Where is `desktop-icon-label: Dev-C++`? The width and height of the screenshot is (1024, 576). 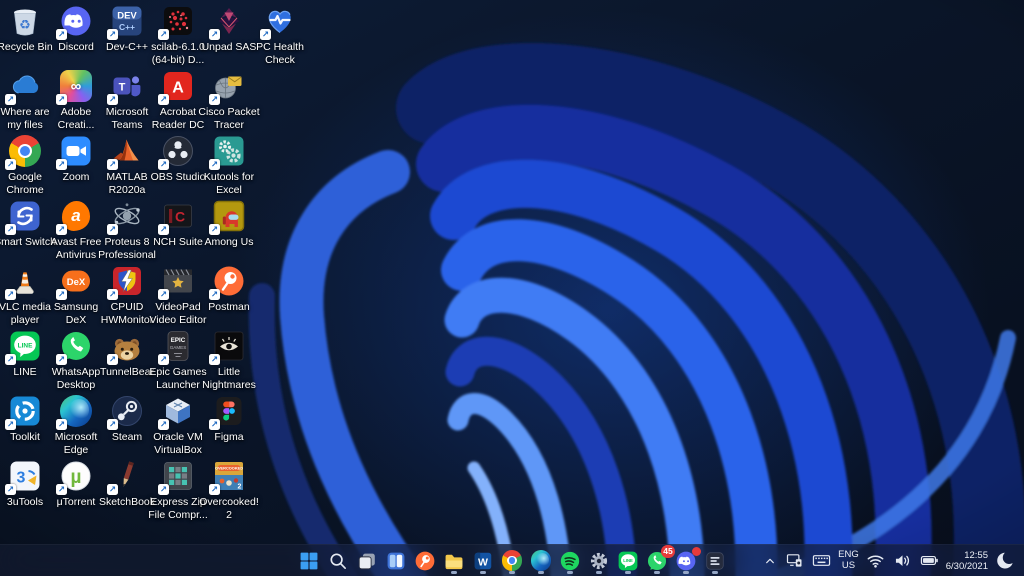
desktop-icon-label: Dev-C++ is located at coordinates (126, 47).